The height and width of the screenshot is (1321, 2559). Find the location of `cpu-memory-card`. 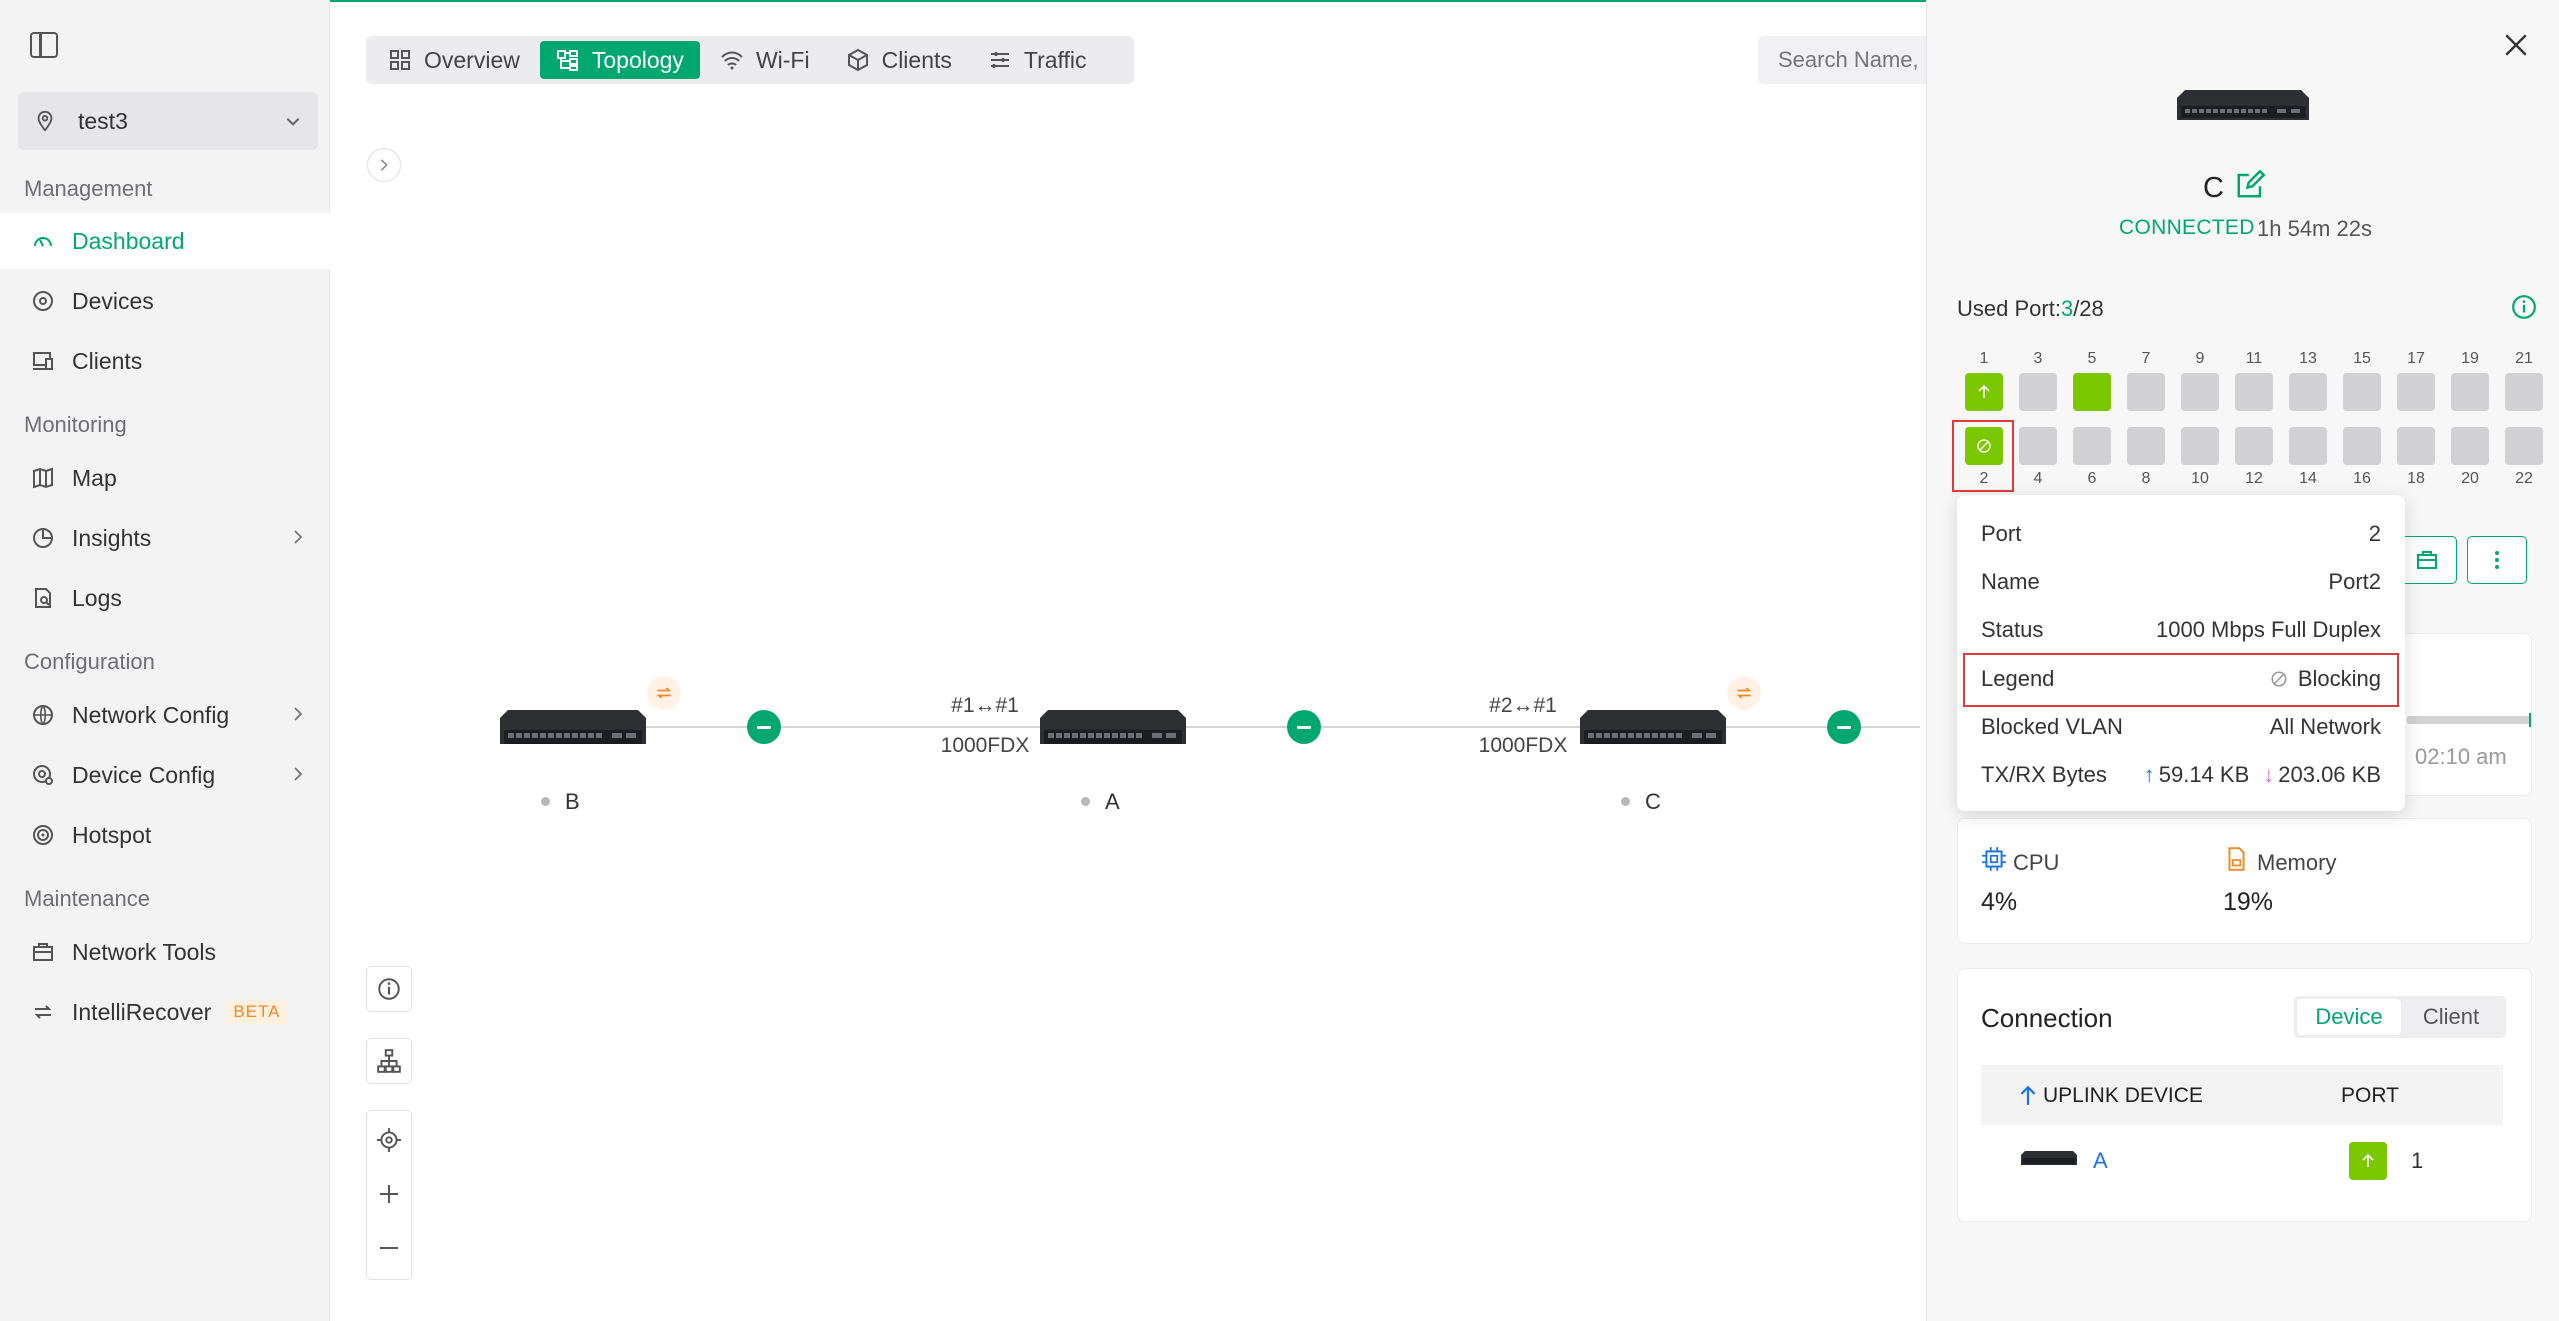

cpu-memory-card is located at coordinates (2244, 881).